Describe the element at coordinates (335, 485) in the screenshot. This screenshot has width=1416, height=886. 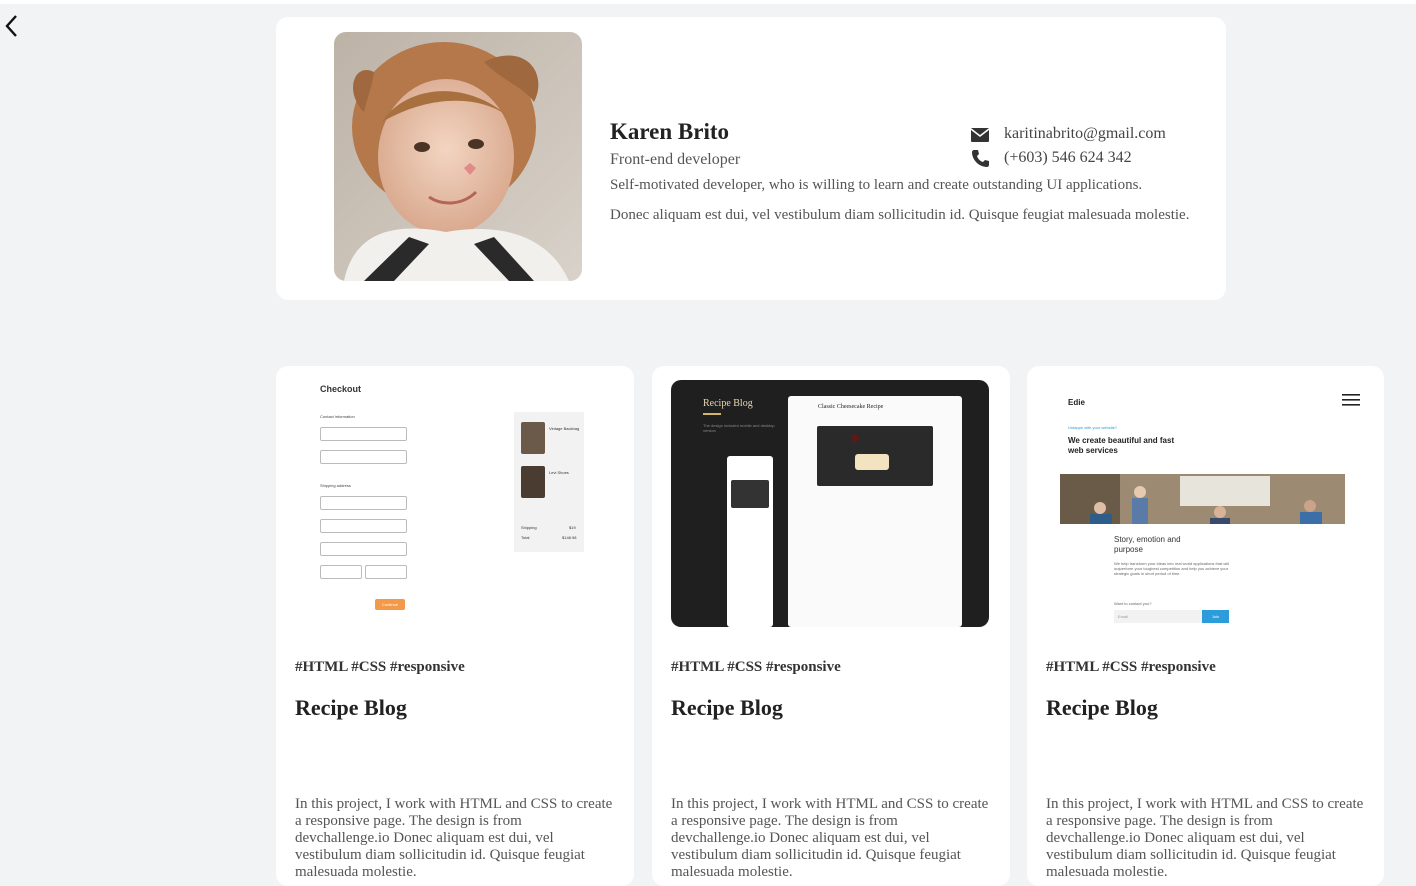
I see `thumb-shipping-label: Shipping address` at that location.